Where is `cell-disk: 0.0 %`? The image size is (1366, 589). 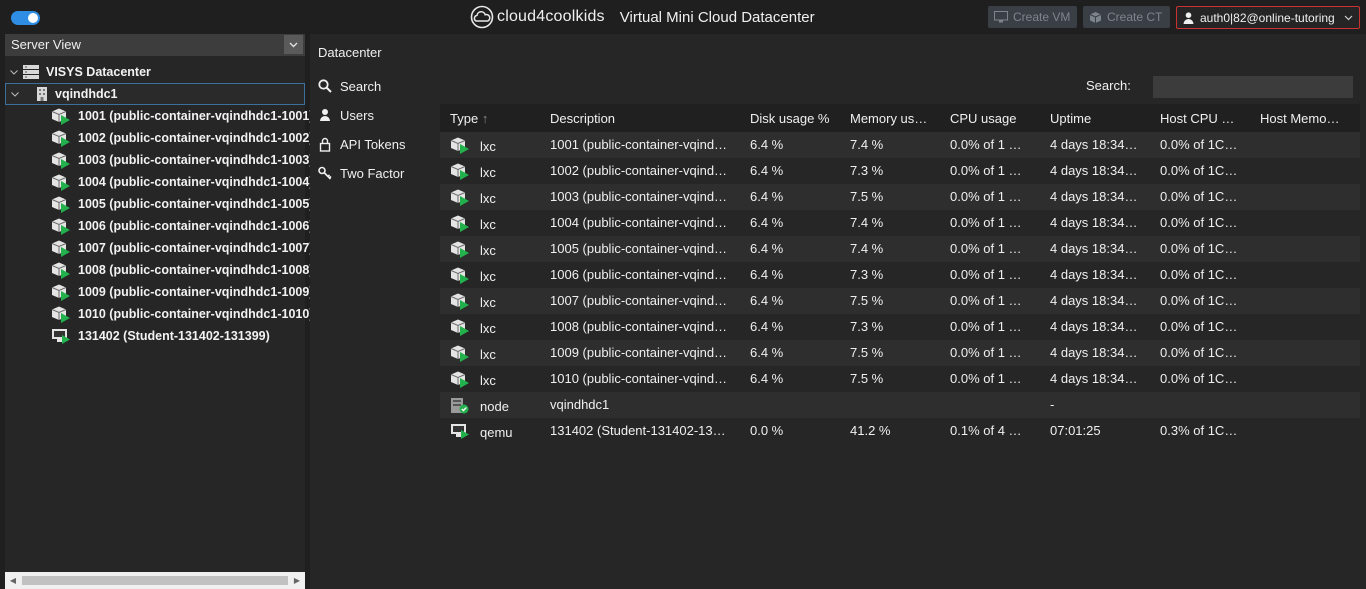 cell-disk: 0.0 % is located at coordinates (767, 430).